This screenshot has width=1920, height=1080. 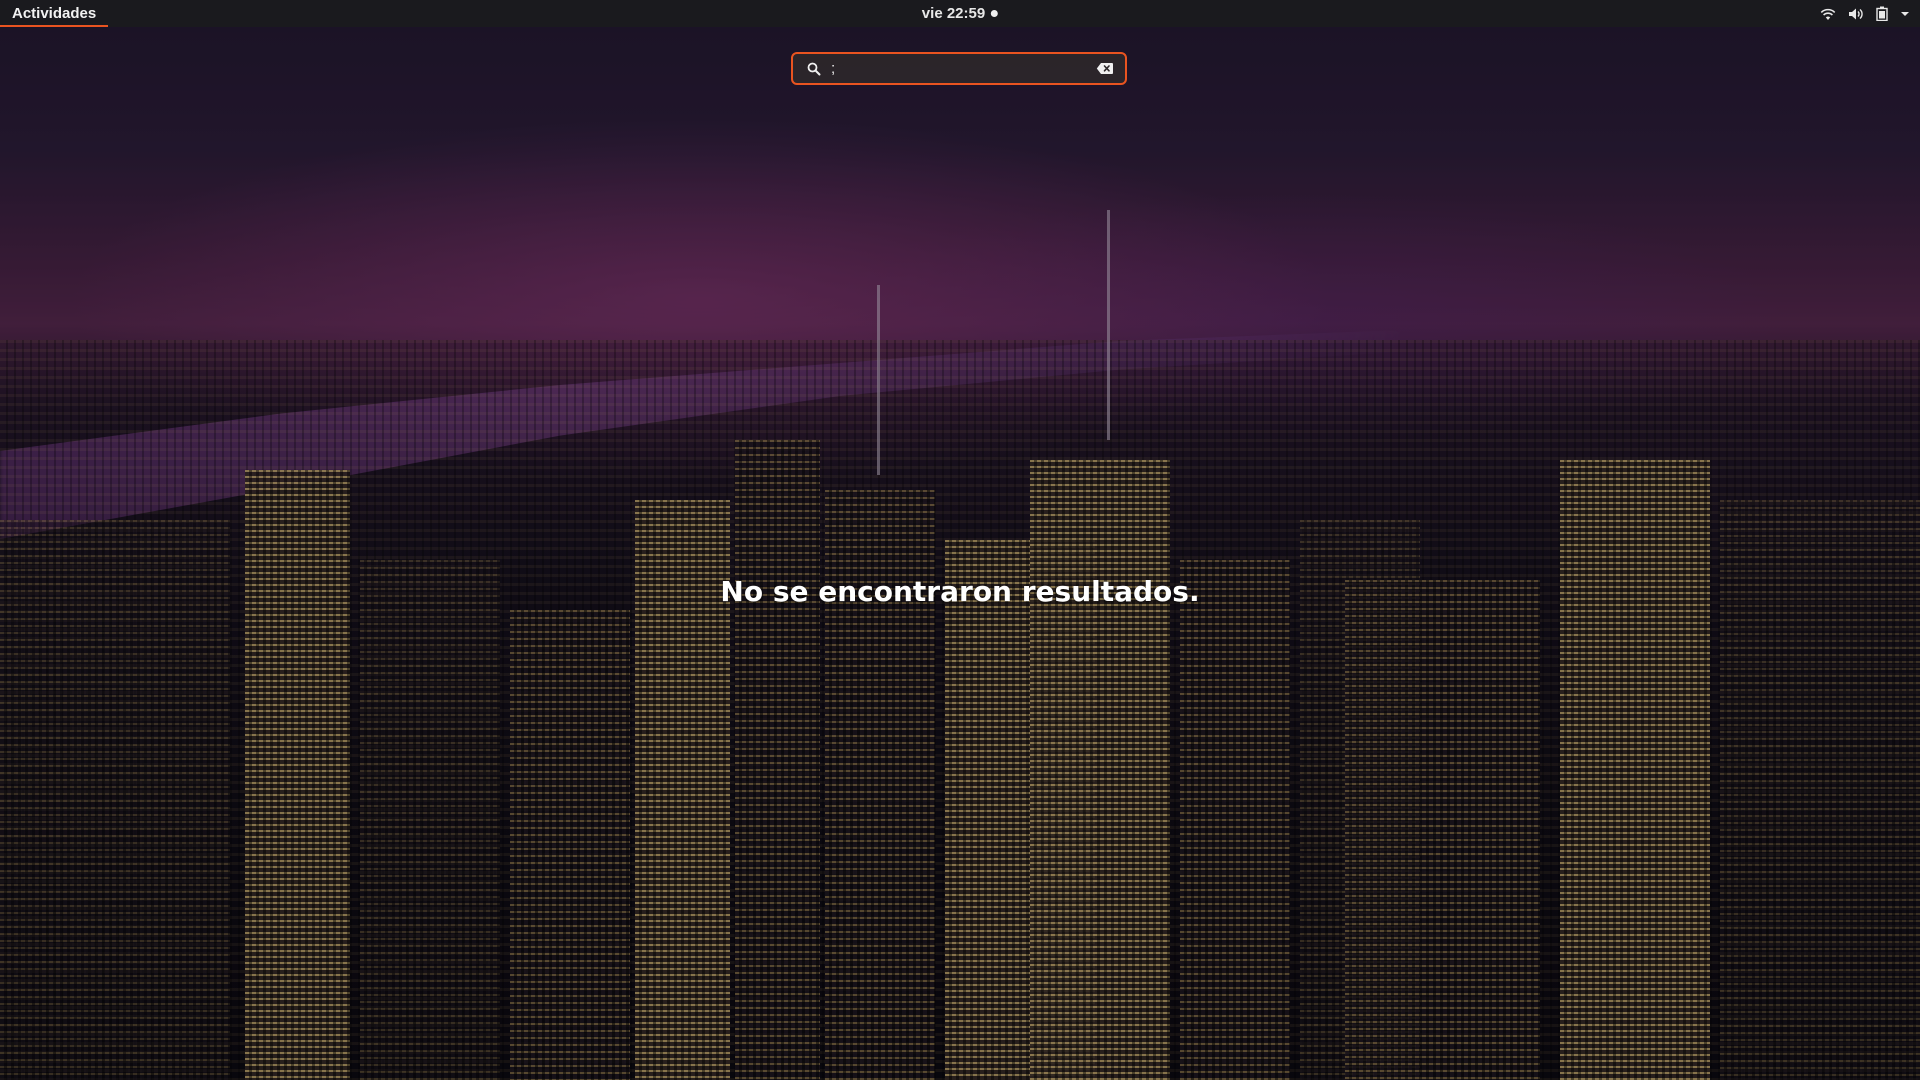 I want to click on clock-label: vie 22:59, so click(x=953, y=13).